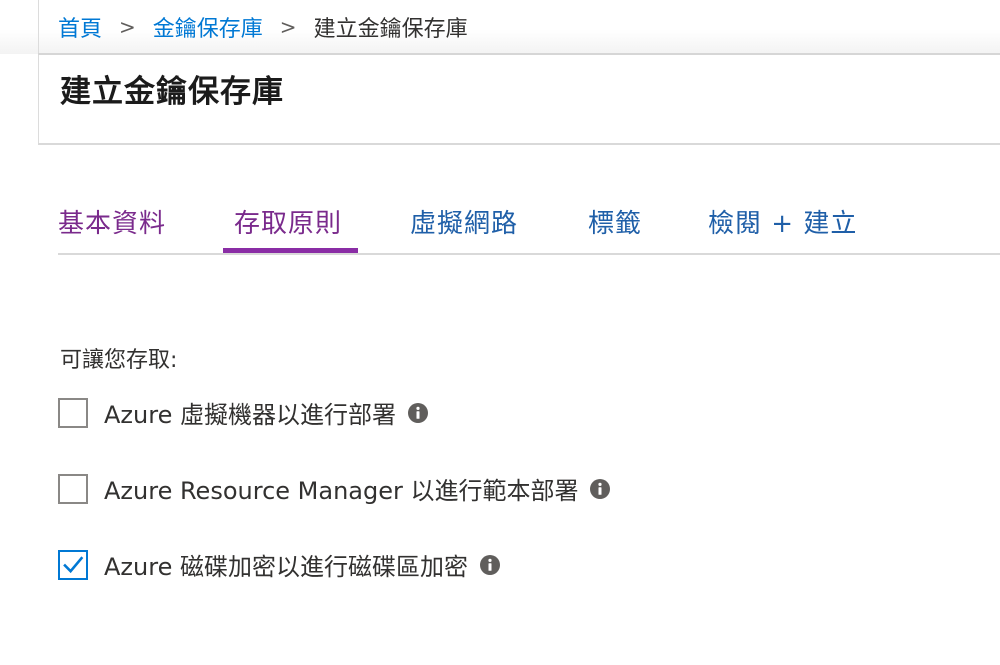 This screenshot has width=1000, height=665. I want to click on disk-encryption-checkbox, so click(73, 564).